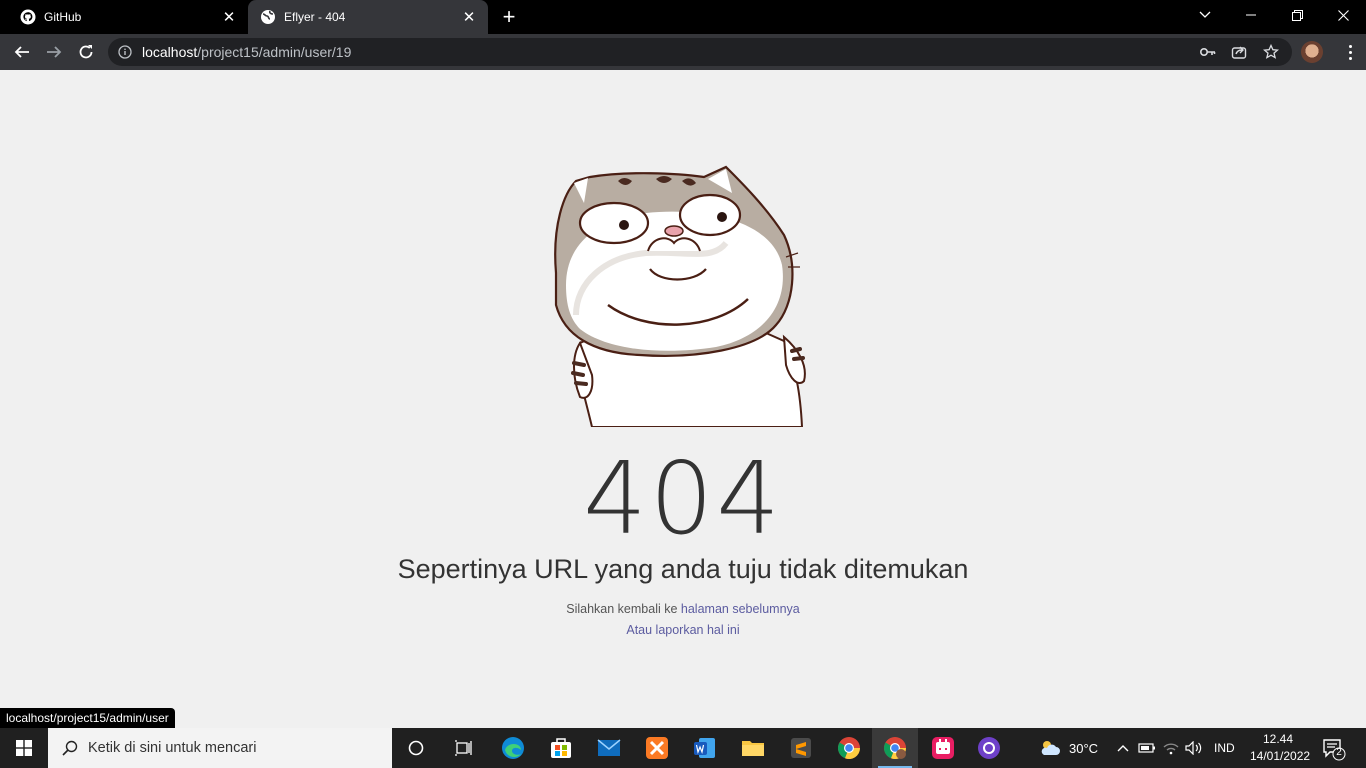 The image size is (1366, 768). I want to click on close-window-button, so click(1343, 15).